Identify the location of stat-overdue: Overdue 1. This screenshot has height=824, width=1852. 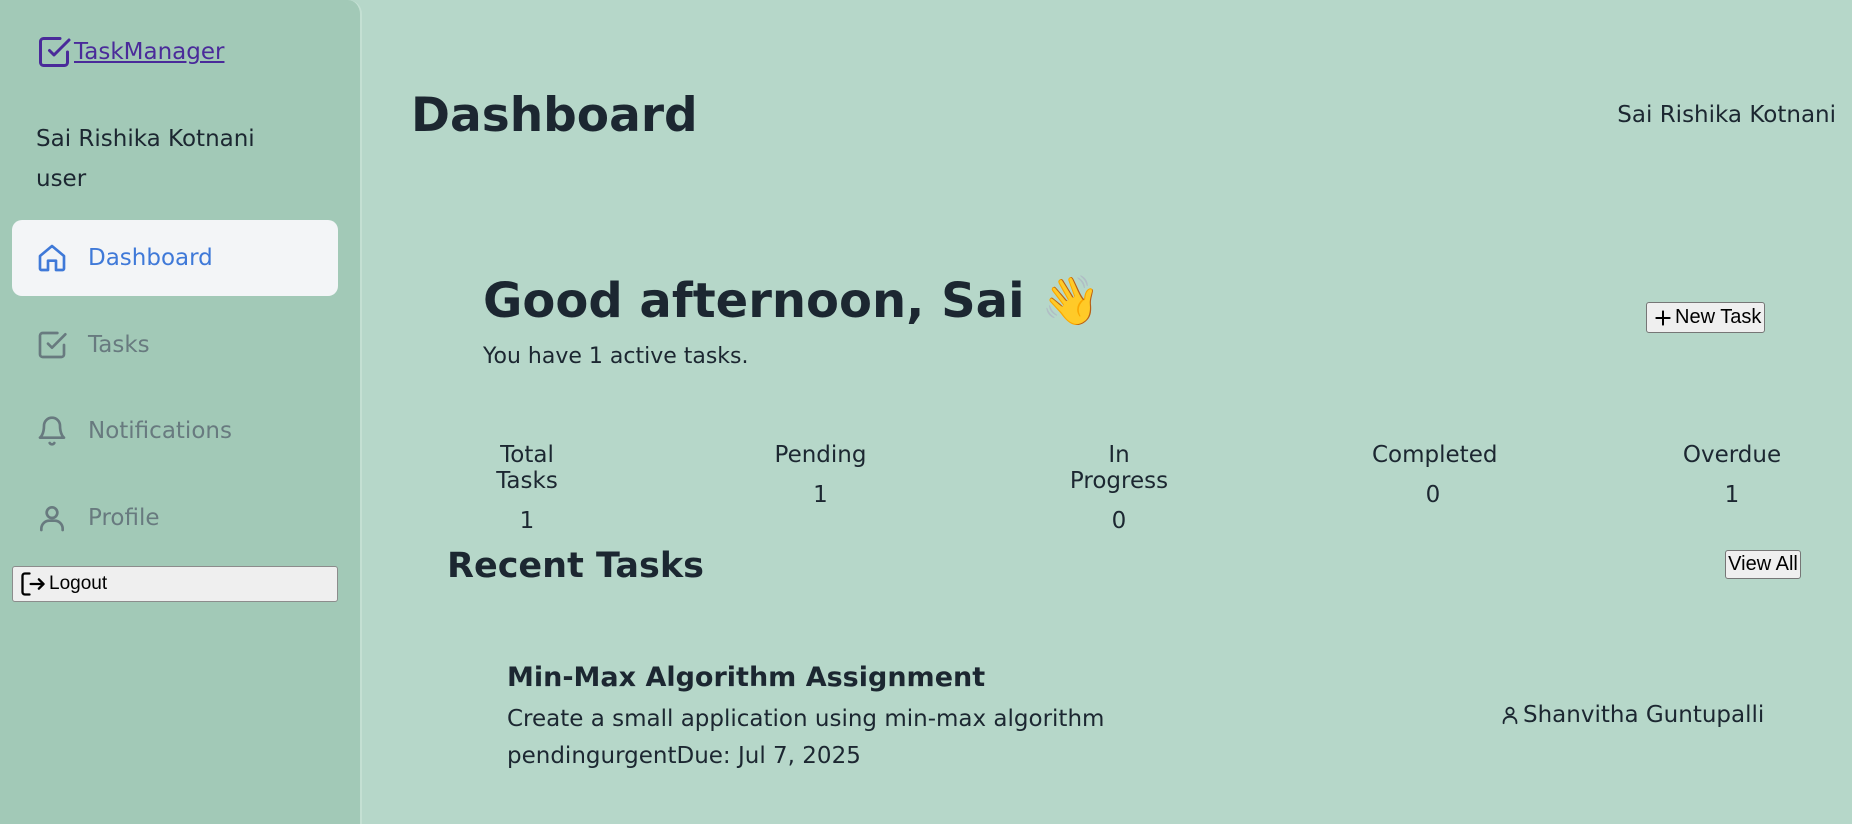
(1732, 475).